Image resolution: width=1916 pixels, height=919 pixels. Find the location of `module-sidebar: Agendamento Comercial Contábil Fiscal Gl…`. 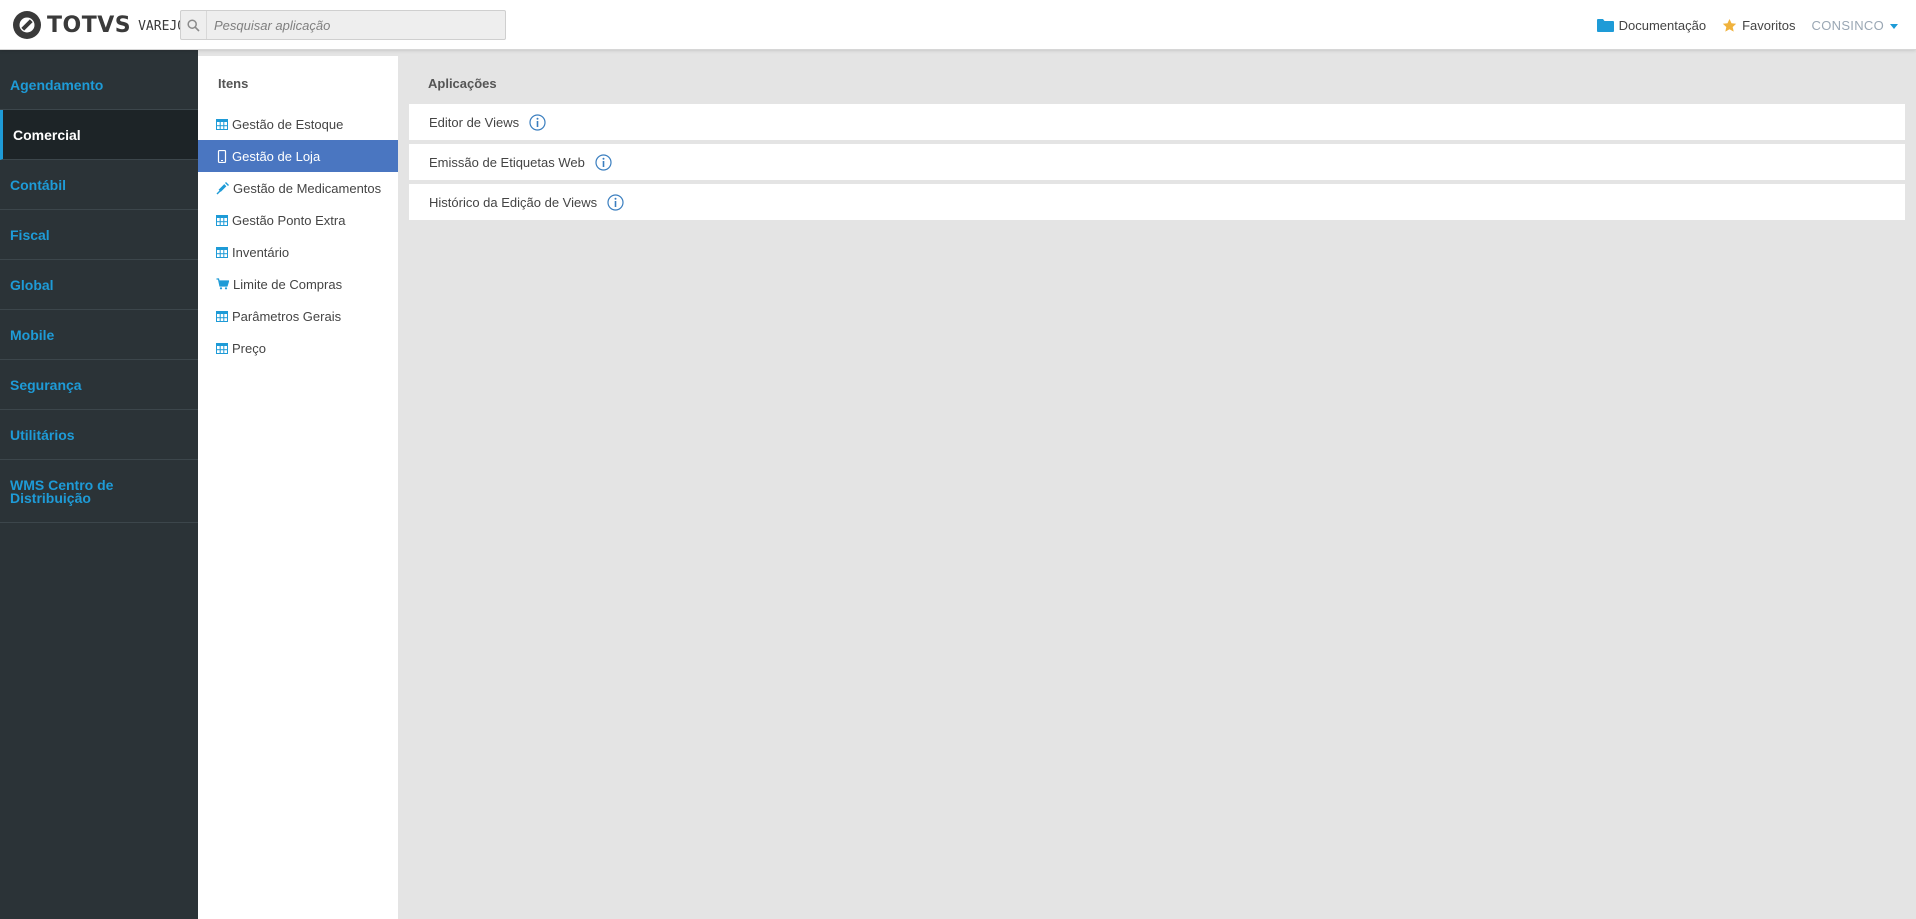

module-sidebar: Agendamento Comercial Contábil Fiscal Gl… is located at coordinates (99, 484).